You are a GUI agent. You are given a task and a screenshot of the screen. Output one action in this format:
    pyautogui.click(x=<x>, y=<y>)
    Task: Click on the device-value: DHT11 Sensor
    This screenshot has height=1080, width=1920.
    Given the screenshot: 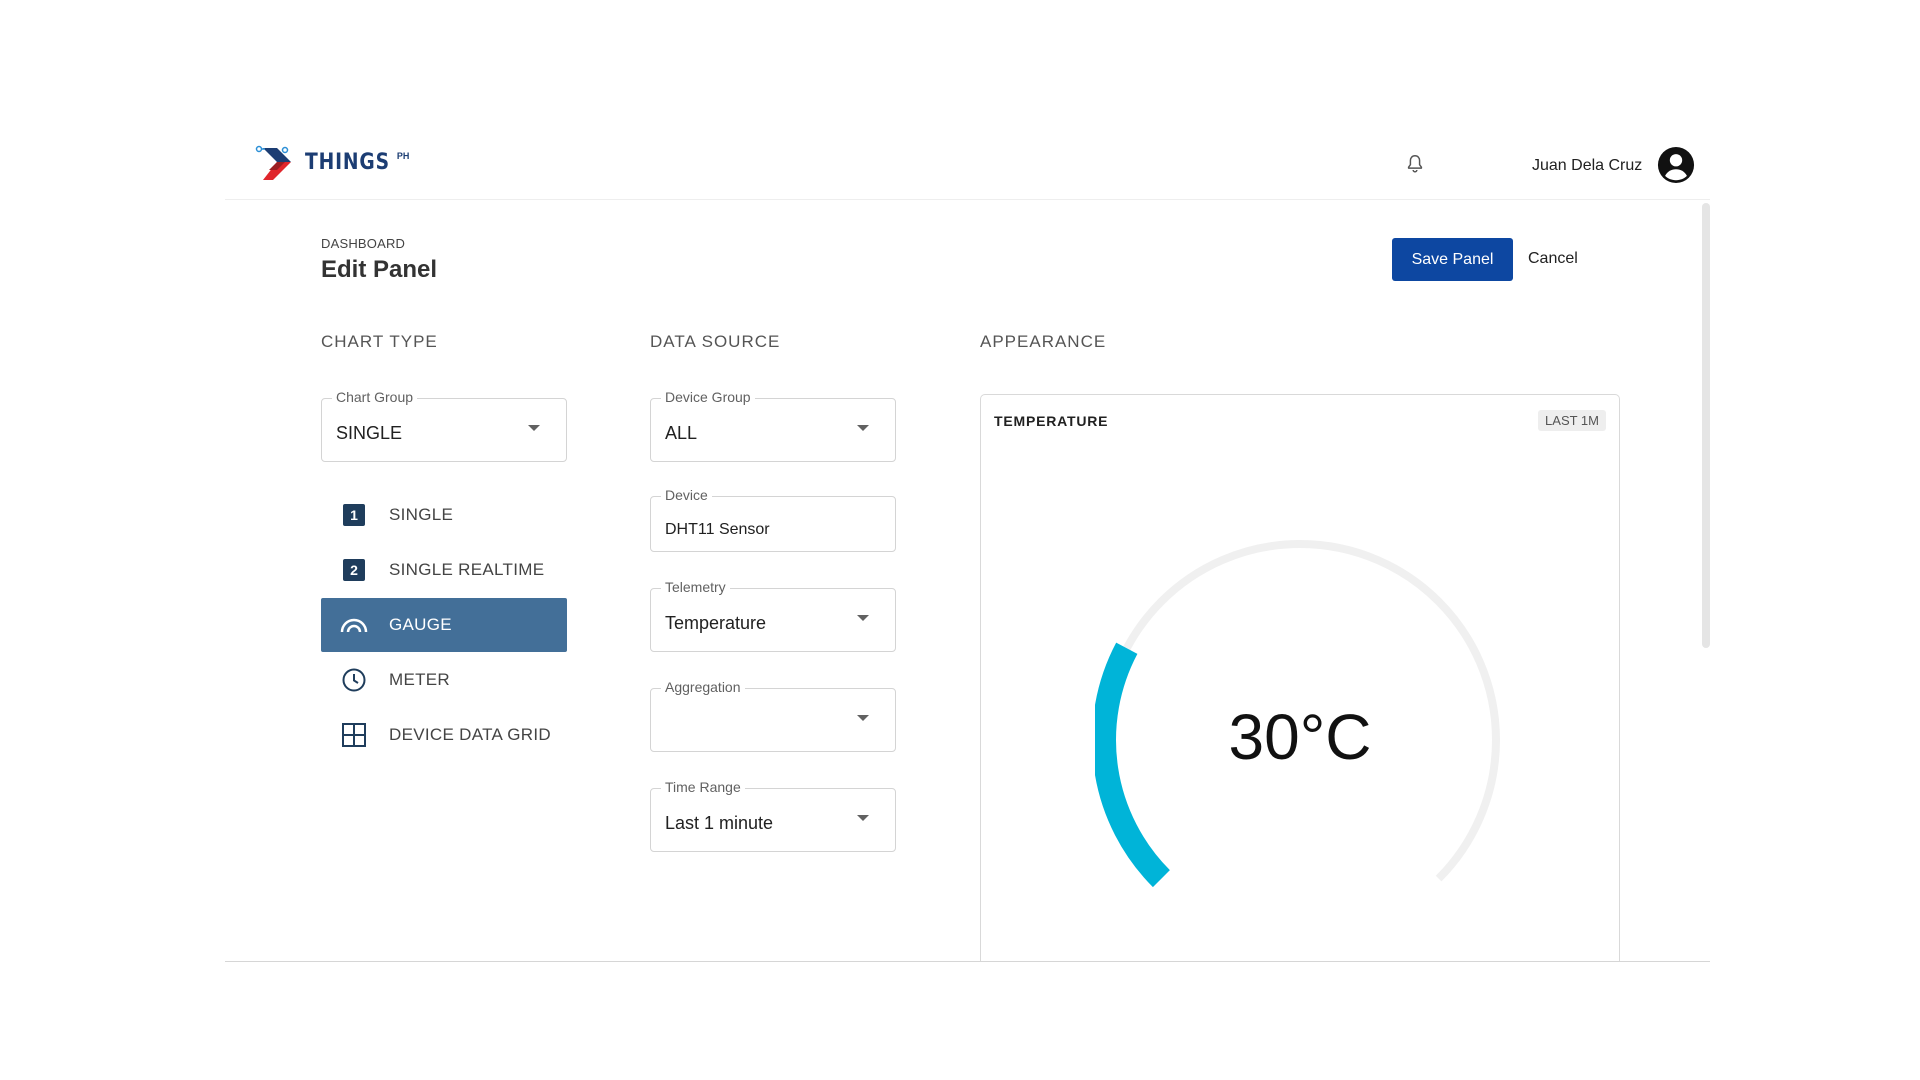 What is the action you would take?
    pyautogui.click(x=717, y=529)
    